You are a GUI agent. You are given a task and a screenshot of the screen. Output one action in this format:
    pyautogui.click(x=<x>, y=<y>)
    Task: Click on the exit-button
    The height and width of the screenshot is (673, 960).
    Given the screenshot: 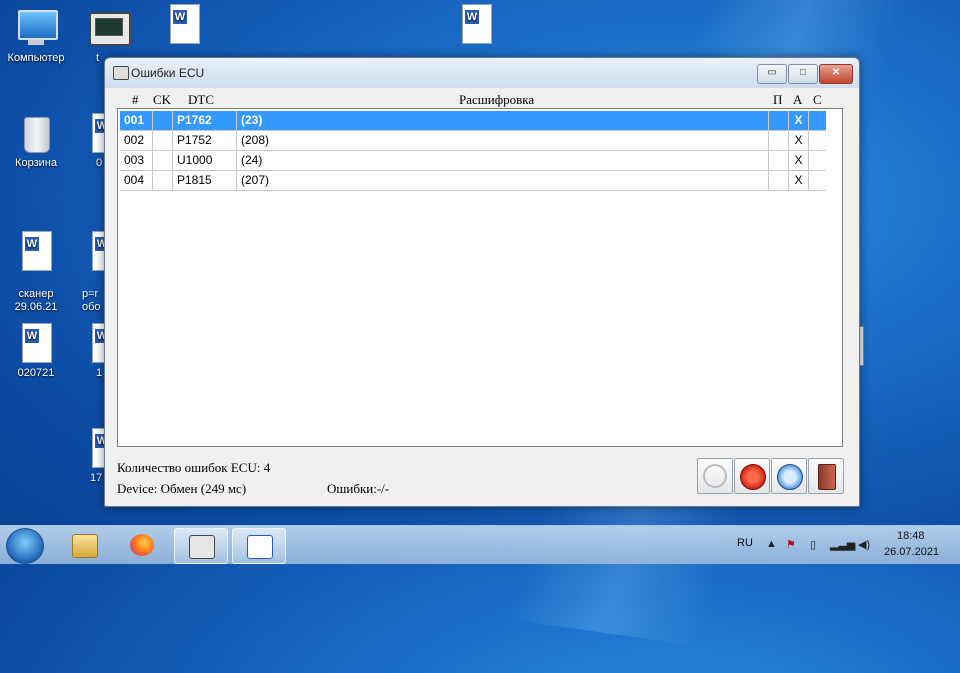 What is the action you would take?
    pyautogui.click(x=826, y=476)
    